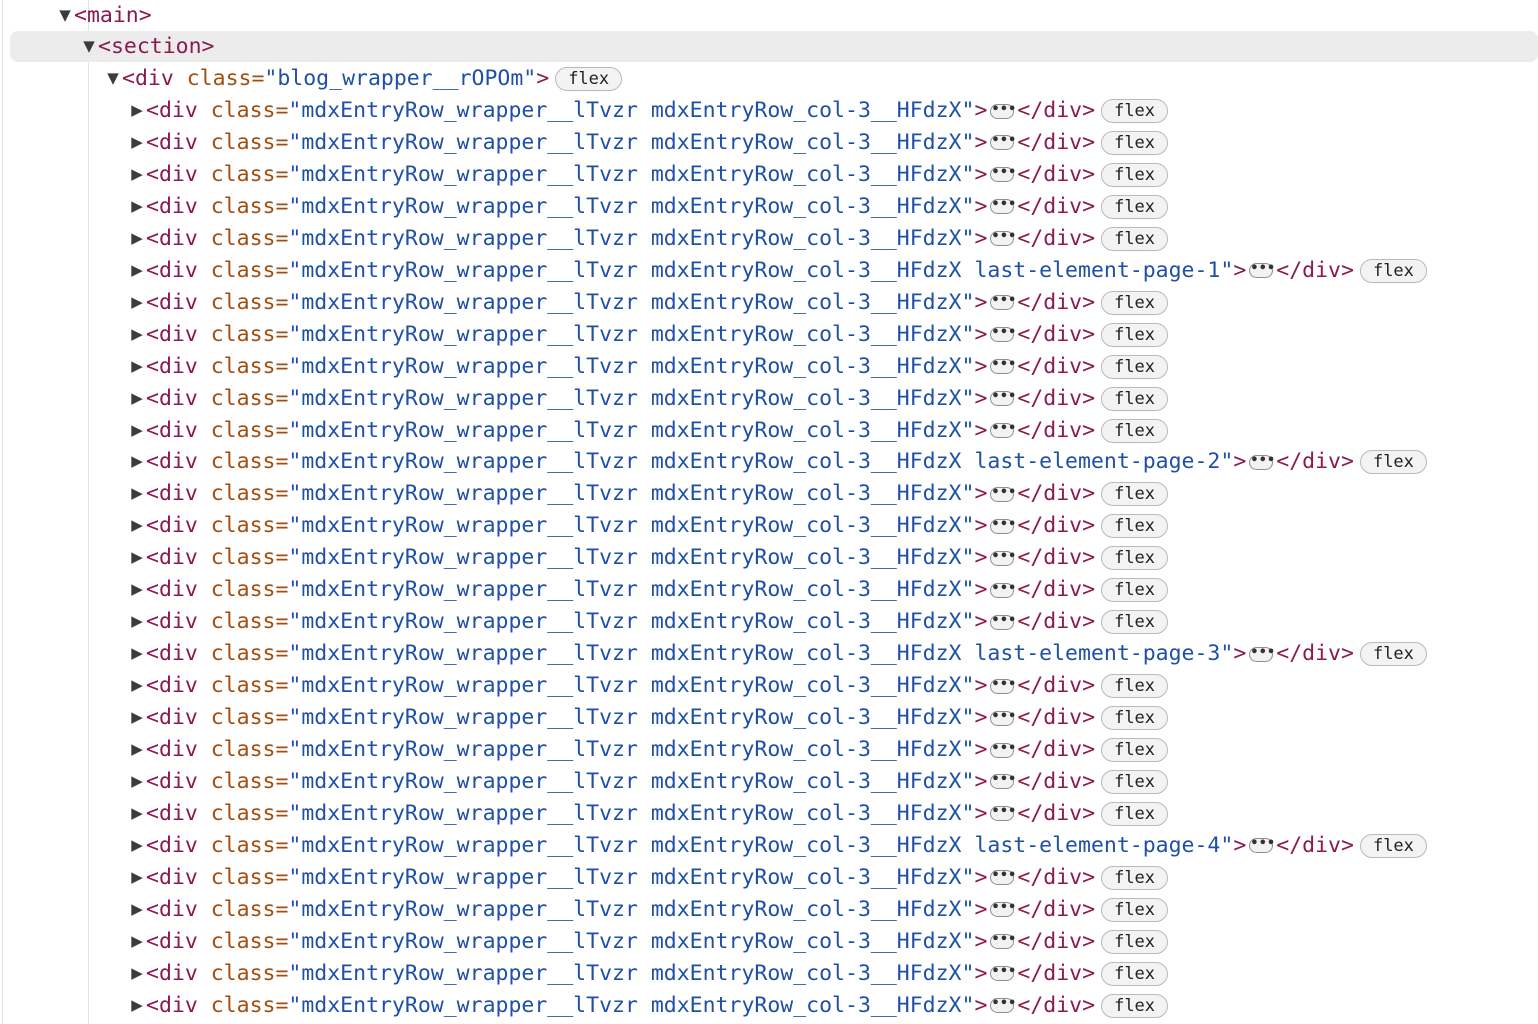 This screenshot has height=1024, width=1538. I want to click on tree-node-blog-wrapper: ▼ <div class="blog_wrapper__rOPOm"> flex, so click(769, 78).